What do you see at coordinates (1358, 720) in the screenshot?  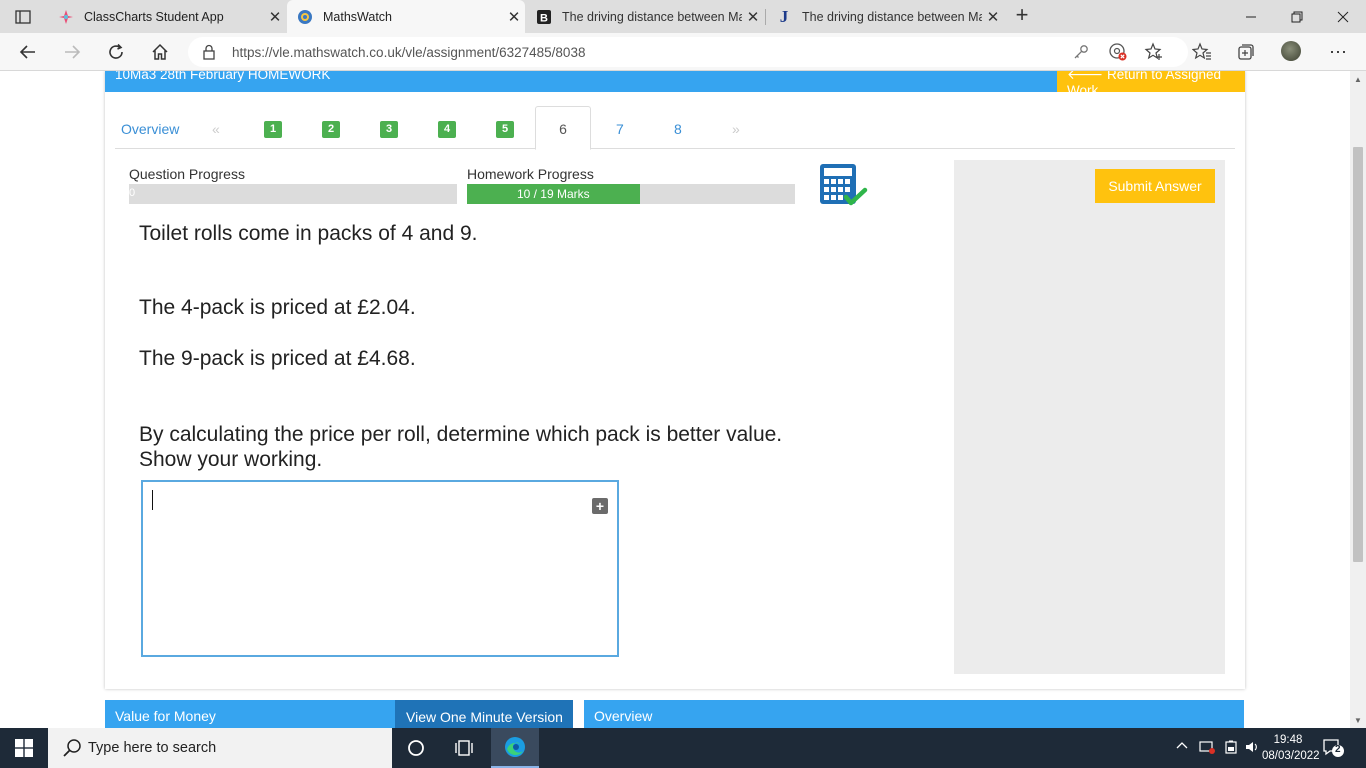 I see `scroll-down-icon: ▼` at bounding box center [1358, 720].